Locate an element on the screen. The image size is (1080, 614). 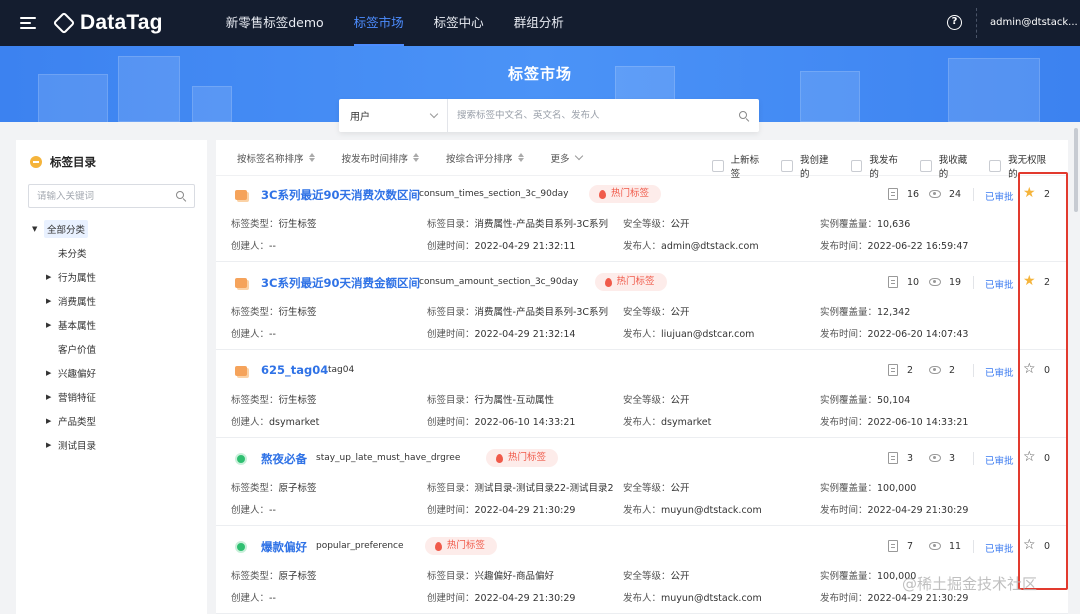
meta-value: 原子标签 is located at coordinates (297, 576).